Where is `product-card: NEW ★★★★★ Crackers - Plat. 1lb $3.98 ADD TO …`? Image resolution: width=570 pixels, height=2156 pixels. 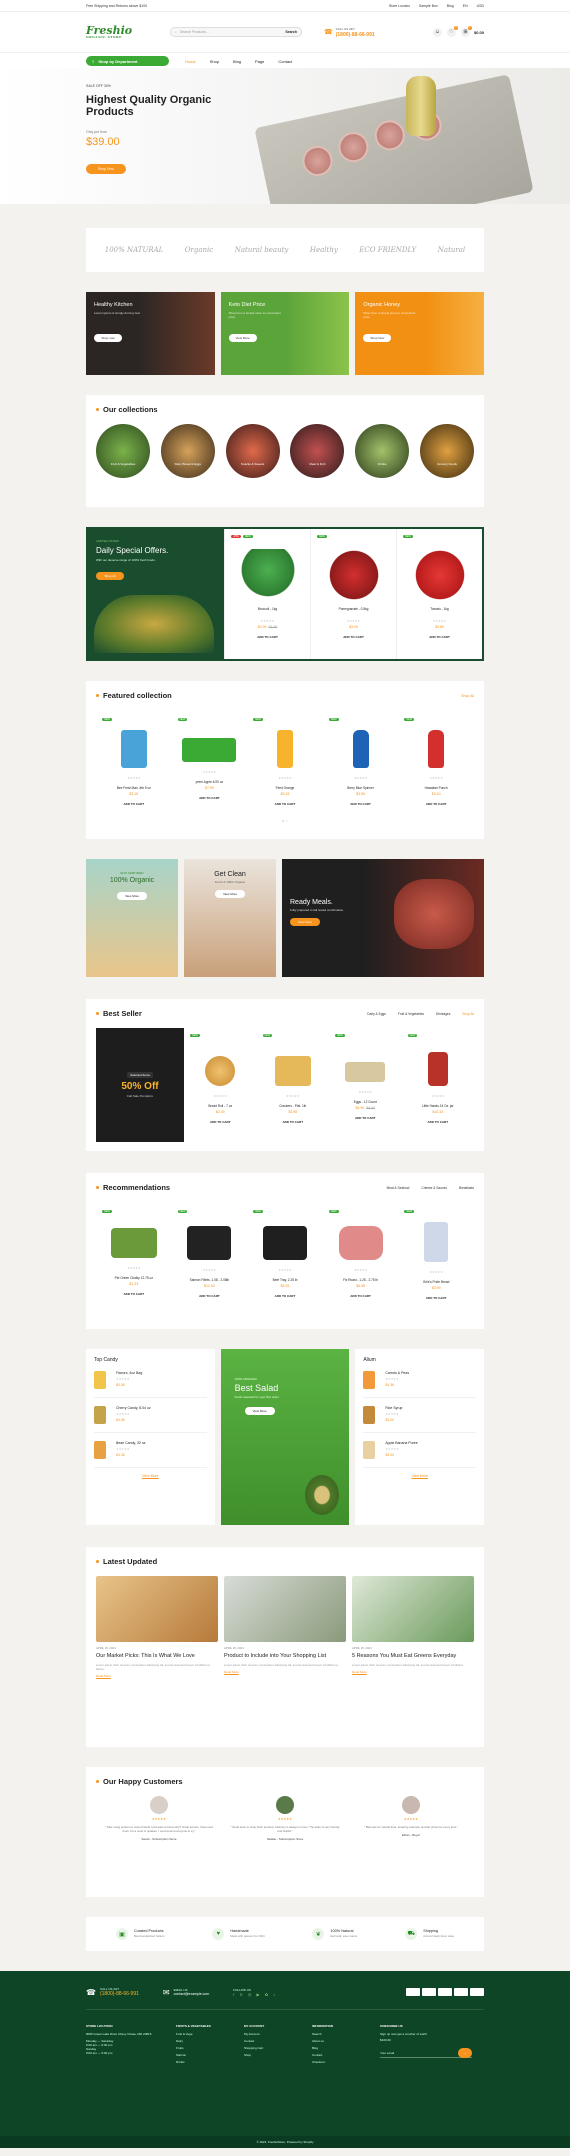
product-card: NEW ★★★★★ Crackers - Plat. 1lb $3.98 ADD TO … is located at coordinates (293, 1085).